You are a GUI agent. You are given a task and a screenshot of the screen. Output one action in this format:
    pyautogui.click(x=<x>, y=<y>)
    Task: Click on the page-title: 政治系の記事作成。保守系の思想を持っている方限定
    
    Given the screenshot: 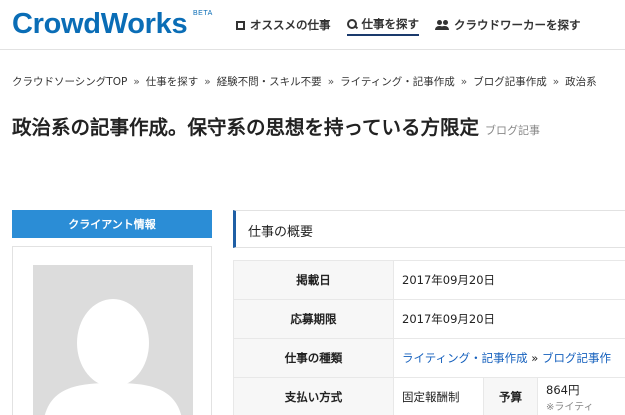 What is the action you would take?
    pyautogui.click(x=246, y=127)
    